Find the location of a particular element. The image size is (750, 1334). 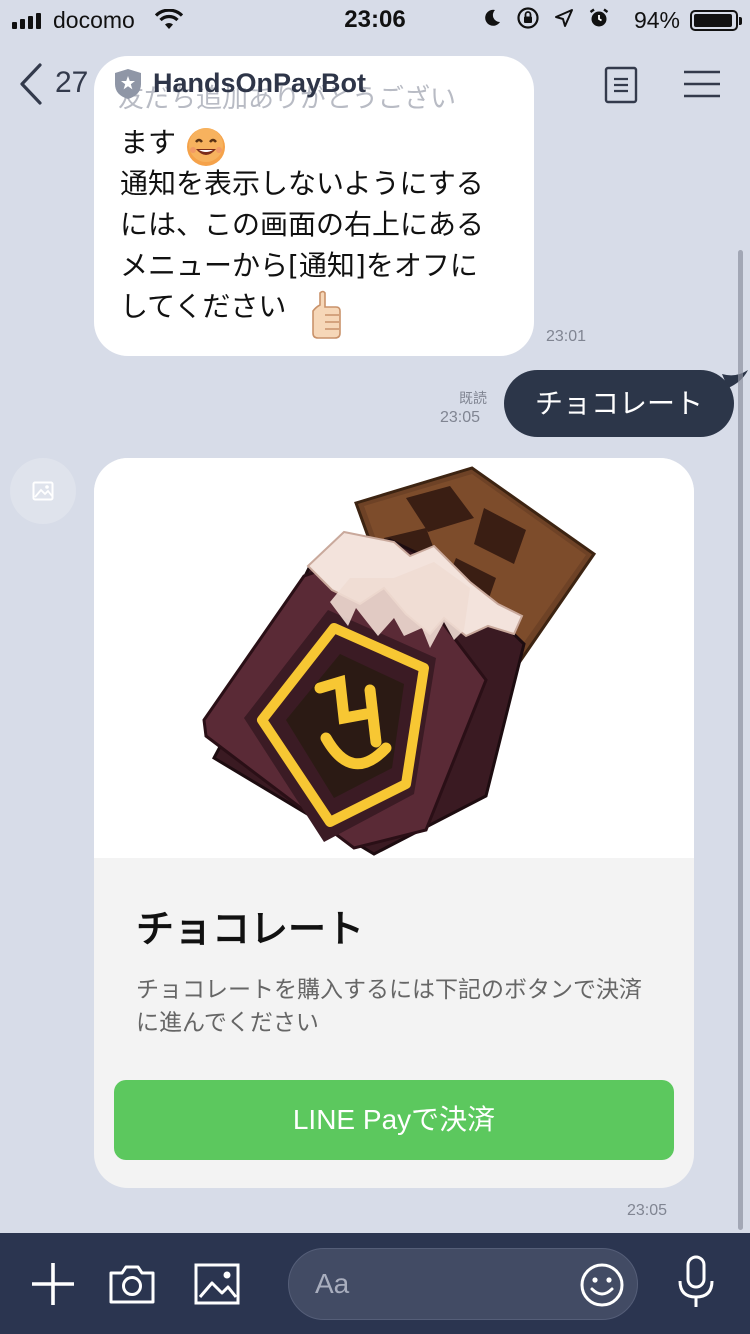

unread-count: 27 is located at coordinates (71, 83).